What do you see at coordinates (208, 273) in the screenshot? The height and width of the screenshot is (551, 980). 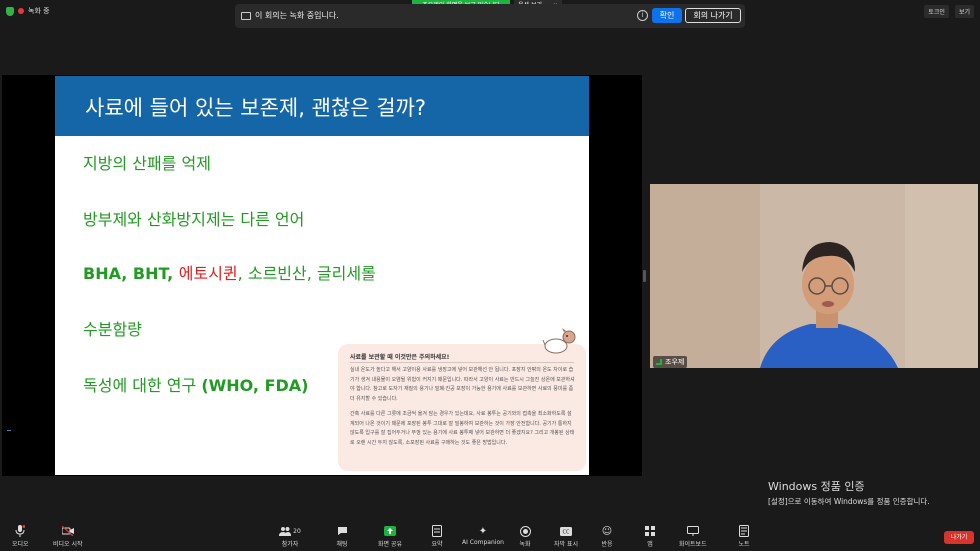 I see `bullet-highlight: 에토시퀸` at bounding box center [208, 273].